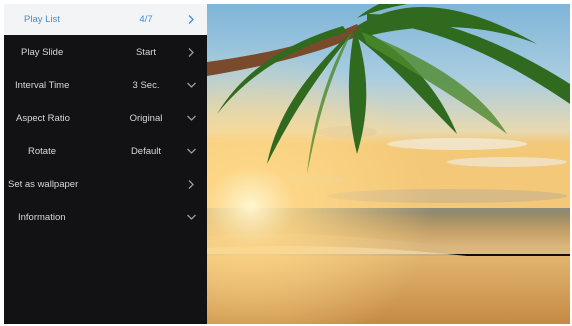  What do you see at coordinates (43, 118) in the screenshot?
I see `menu-item-label: Aspect Ratio` at bounding box center [43, 118].